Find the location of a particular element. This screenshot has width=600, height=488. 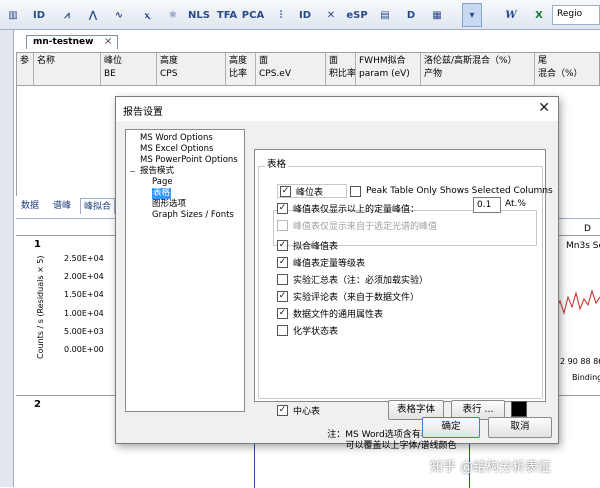

col-header: 面积比率 is located at coordinates (341, 70).